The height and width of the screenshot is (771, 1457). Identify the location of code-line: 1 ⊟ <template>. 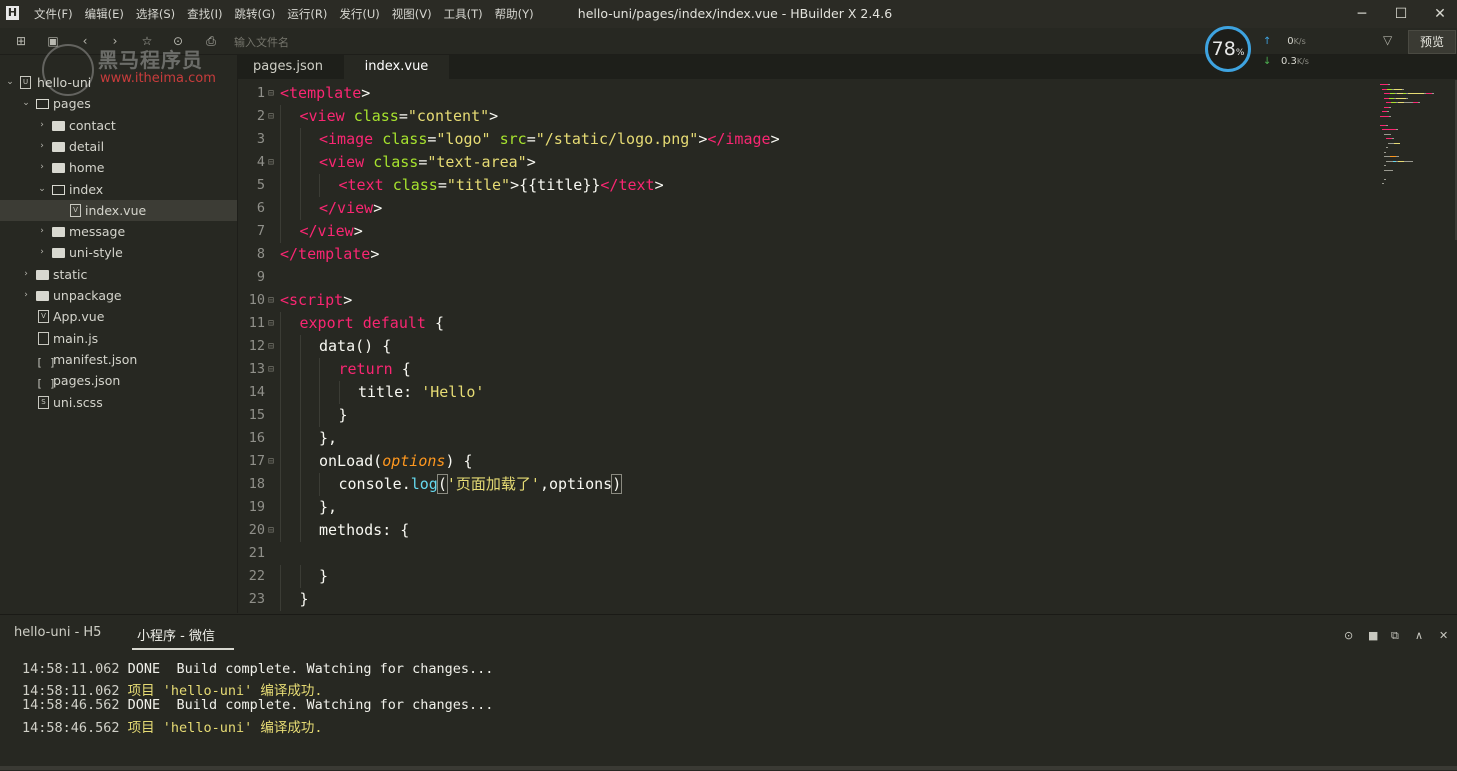
(803, 93).